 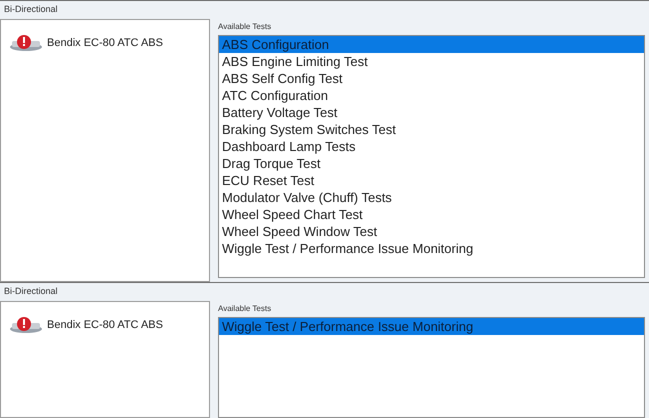 What do you see at coordinates (431, 61) in the screenshot?
I see `test-item: ABS Engine Limiting Test` at bounding box center [431, 61].